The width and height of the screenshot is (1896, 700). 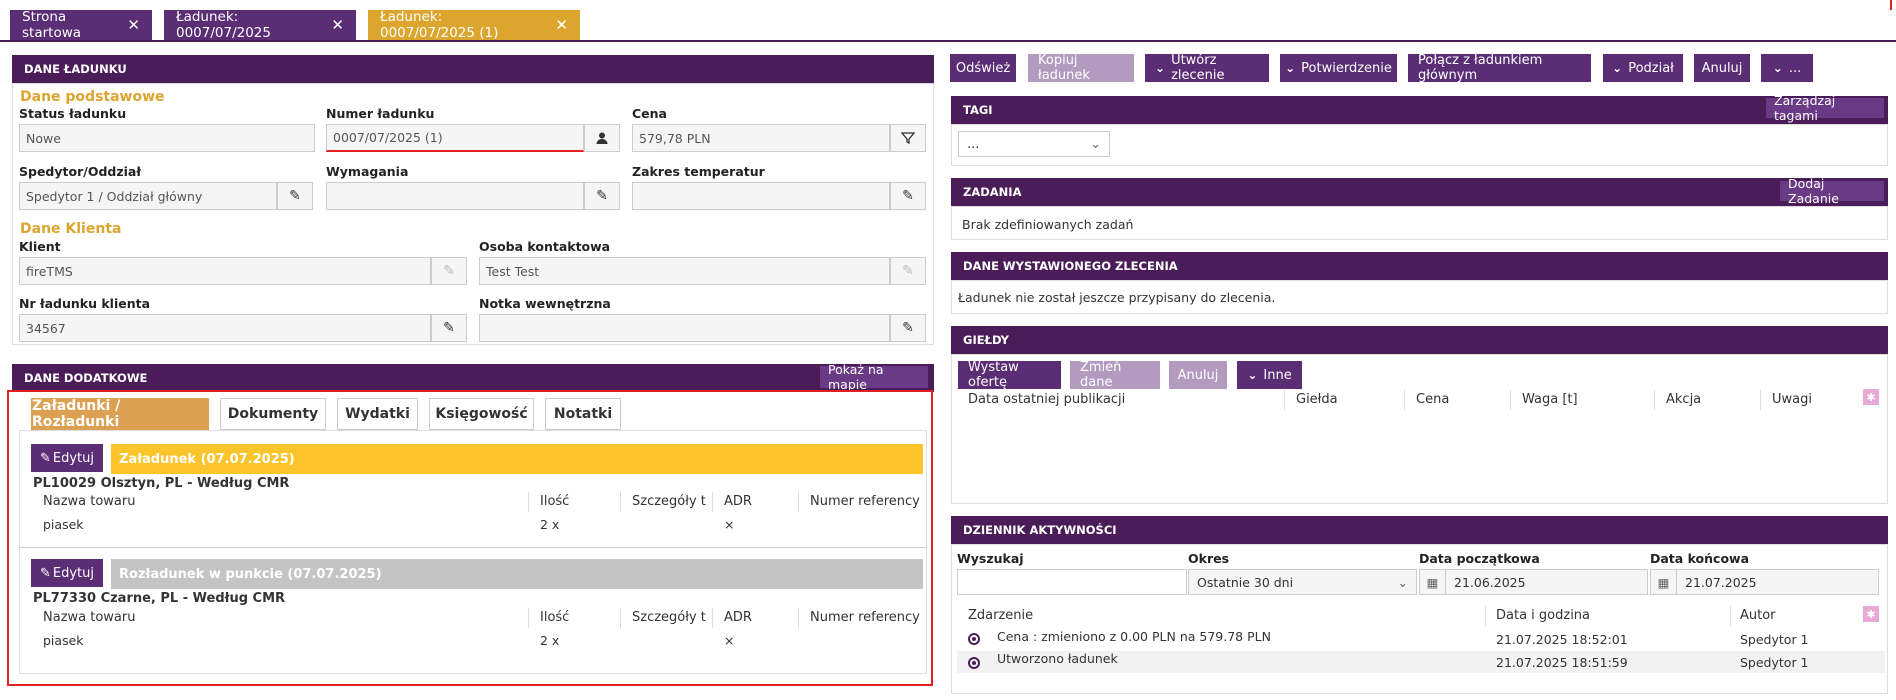 What do you see at coordinates (455, 138) in the screenshot?
I see `number-field: 0007/07/2025 (1)` at bounding box center [455, 138].